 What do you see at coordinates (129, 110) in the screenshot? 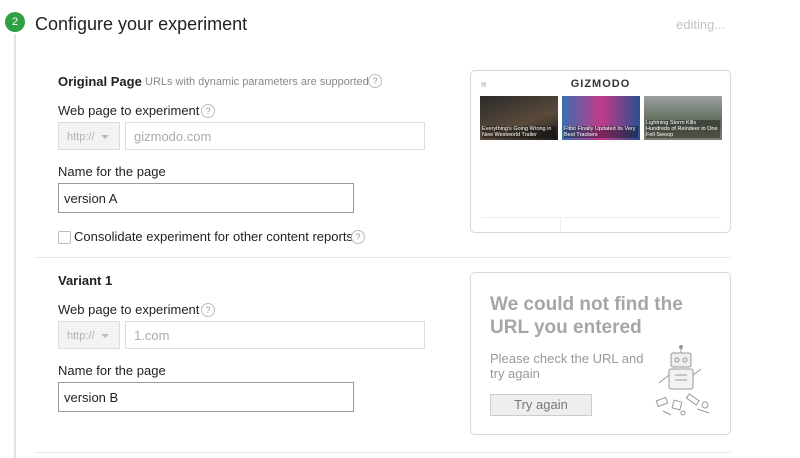
I see `original-url-label: Web page to experiment` at bounding box center [129, 110].